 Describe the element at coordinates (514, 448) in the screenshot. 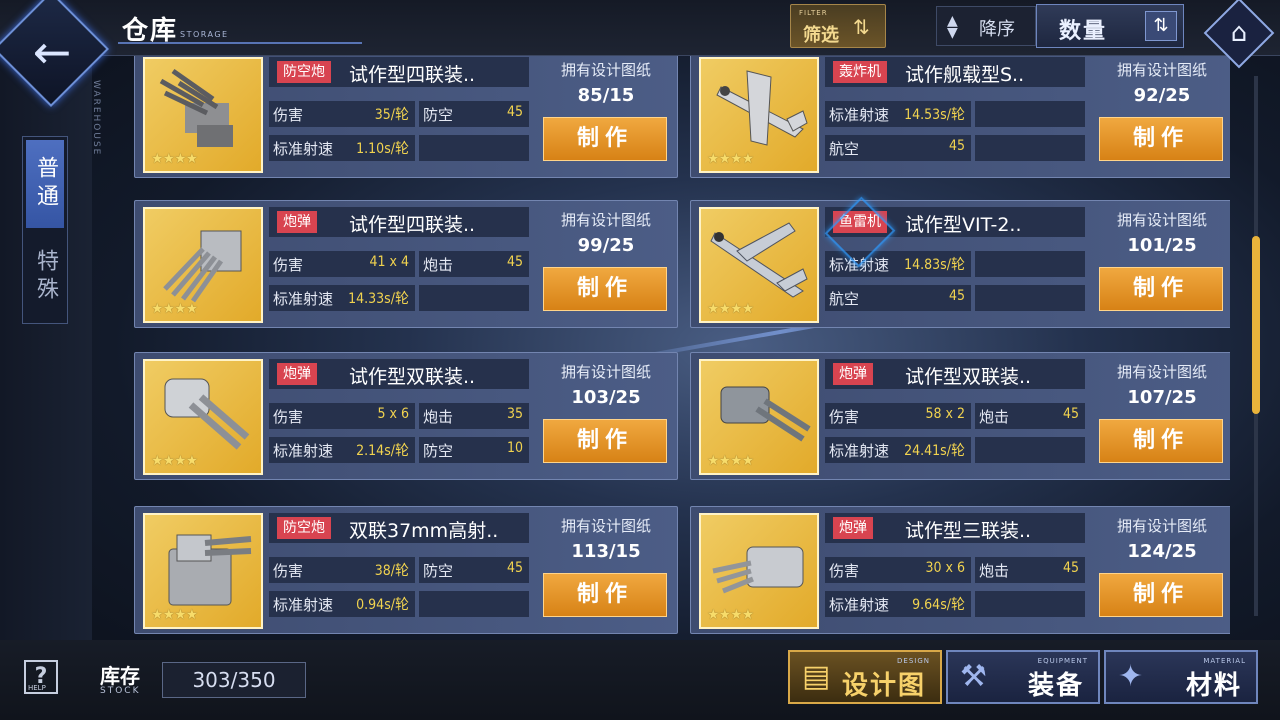

I see `stat-value: 10` at that location.